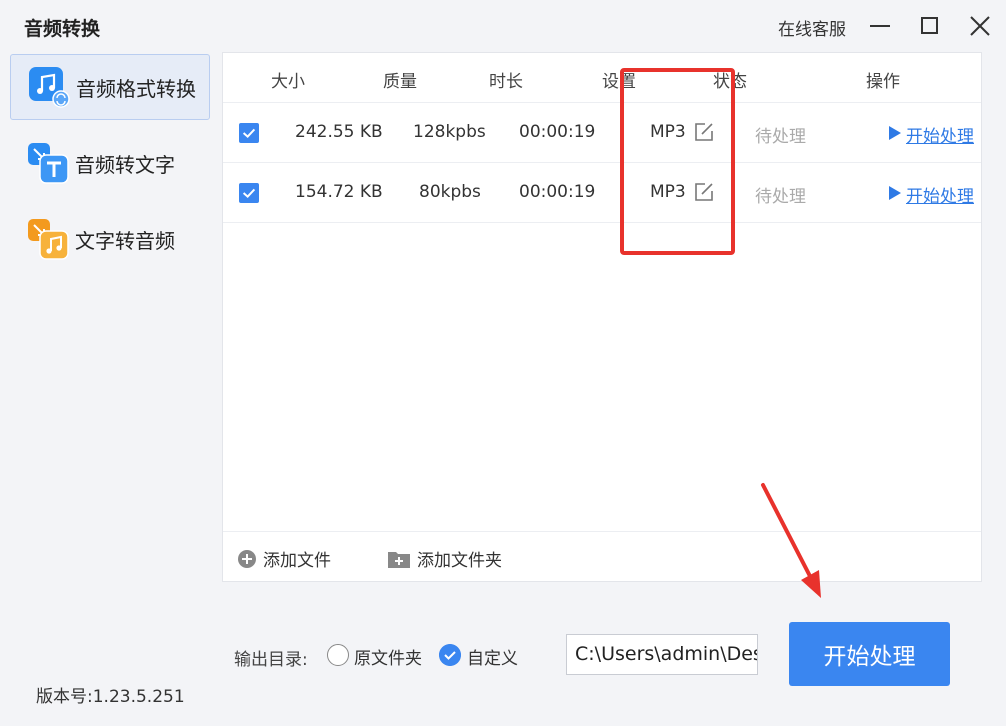  I want to click on sidebar-item-audio-to-text: 音频转文字, so click(110, 163).